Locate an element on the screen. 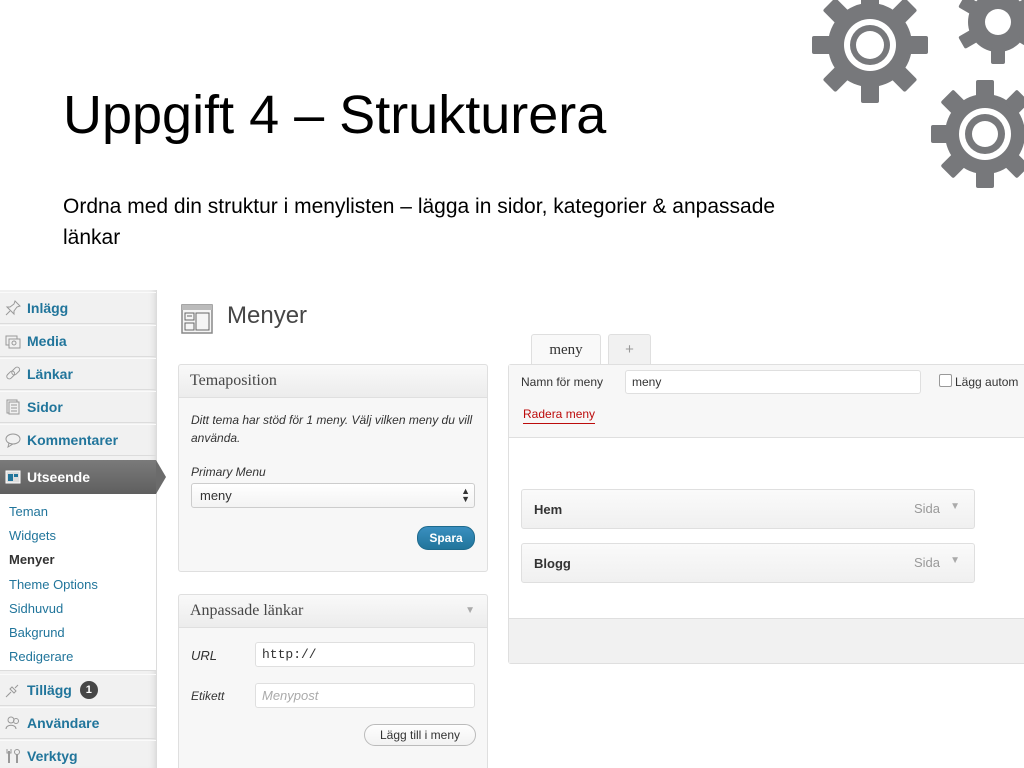 The width and height of the screenshot is (1024, 768). submenu-item-background: Bakgrund is located at coordinates (37, 632).